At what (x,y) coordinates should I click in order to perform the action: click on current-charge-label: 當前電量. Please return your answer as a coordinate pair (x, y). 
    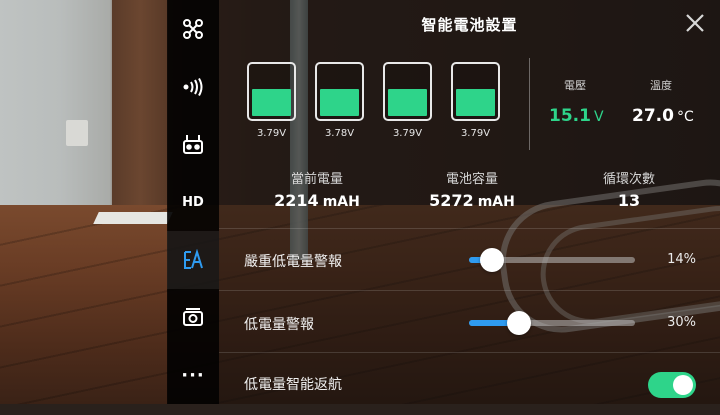
    Looking at the image, I should click on (316, 179).